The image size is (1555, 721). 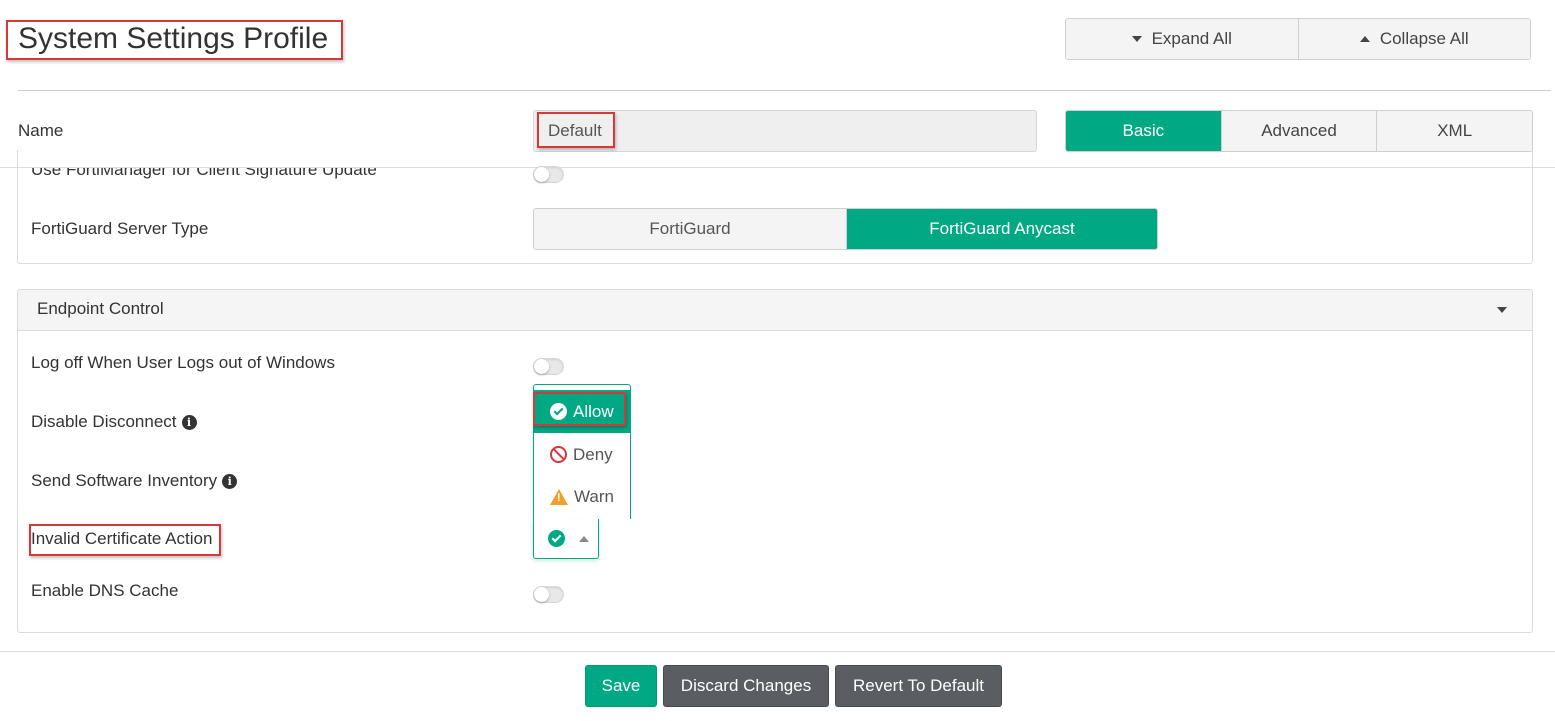 What do you see at coordinates (1143, 131) in the screenshot?
I see `basic-view-button: Basic` at bounding box center [1143, 131].